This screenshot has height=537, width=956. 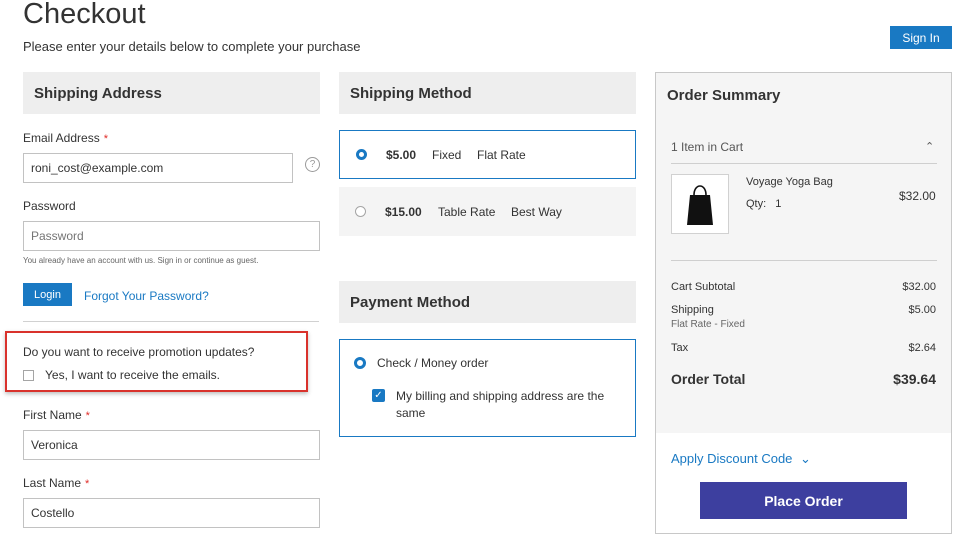 I want to click on apply-discount-text: Apply Discount Code, so click(x=731, y=458).